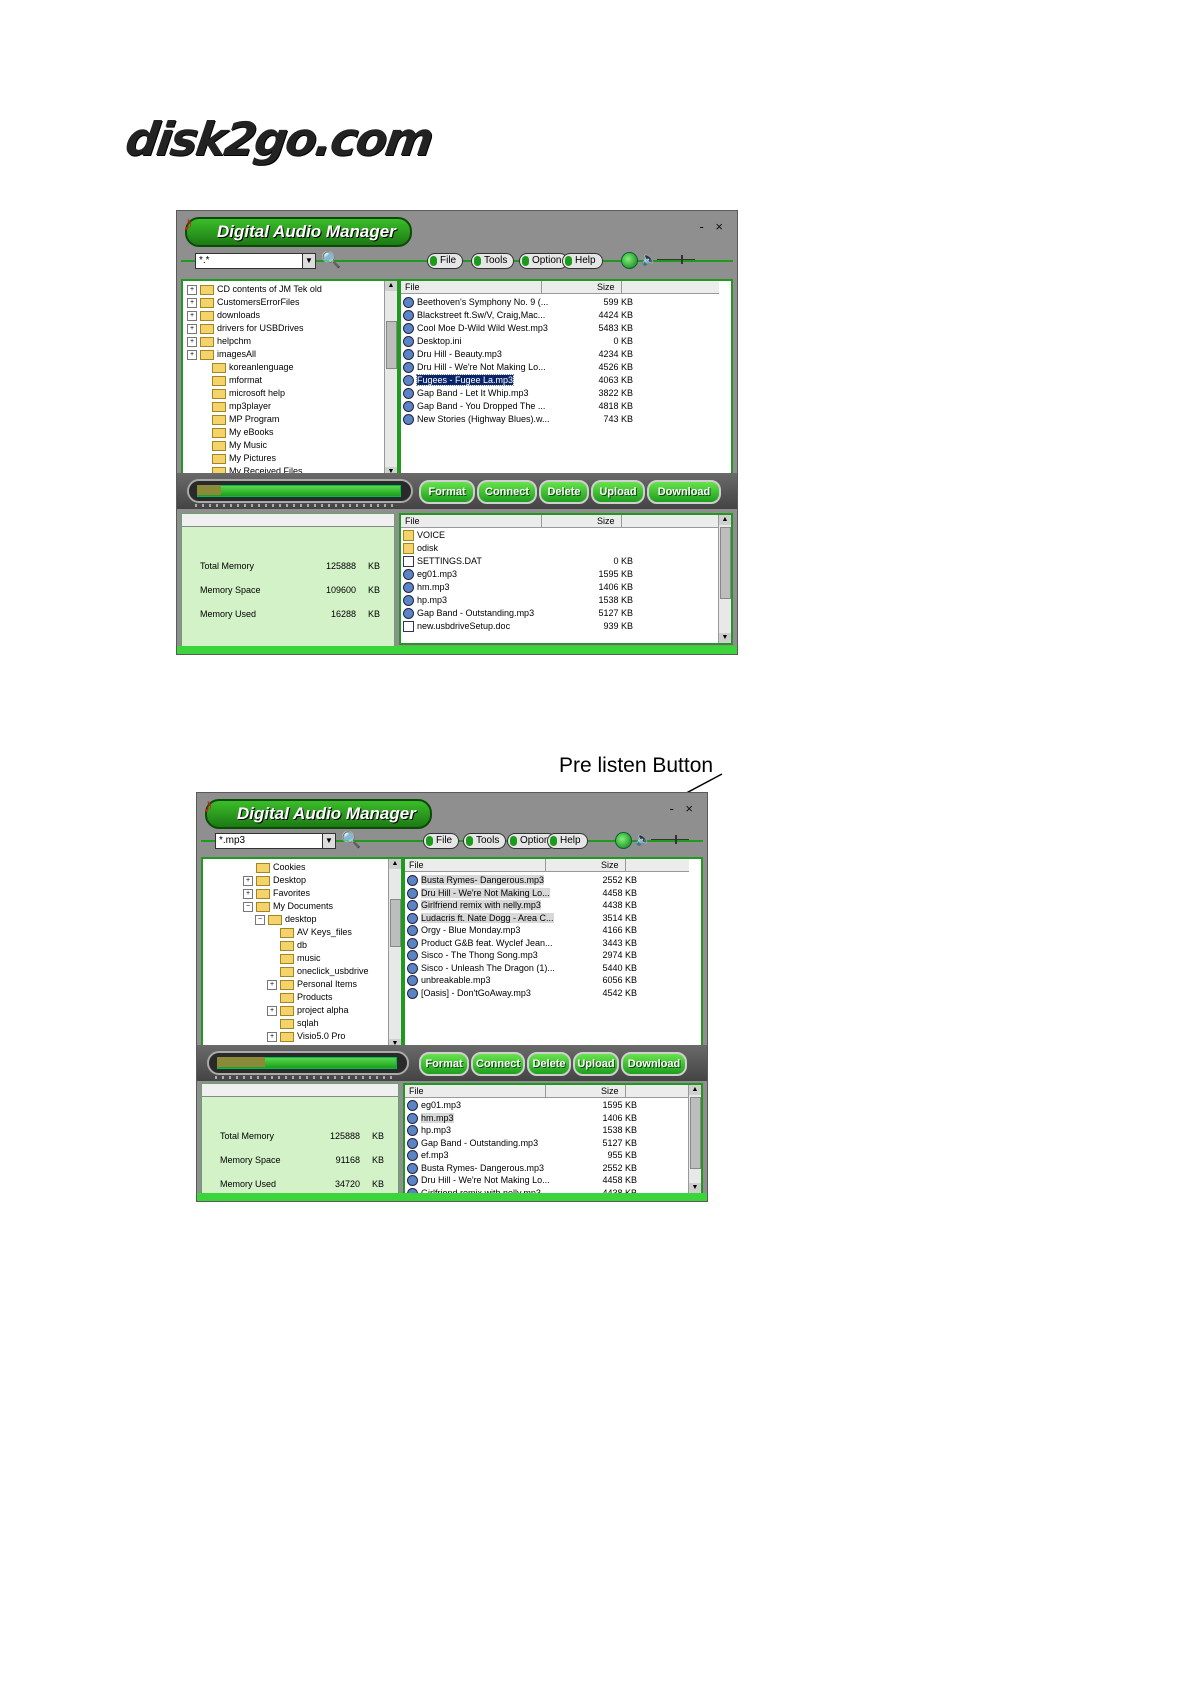 This screenshot has height=1685, width=1191. What do you see at coordinates (293, 1023) in the screenshot?
I see `tree-item: sqlah` at bounding box center [293, 1023].